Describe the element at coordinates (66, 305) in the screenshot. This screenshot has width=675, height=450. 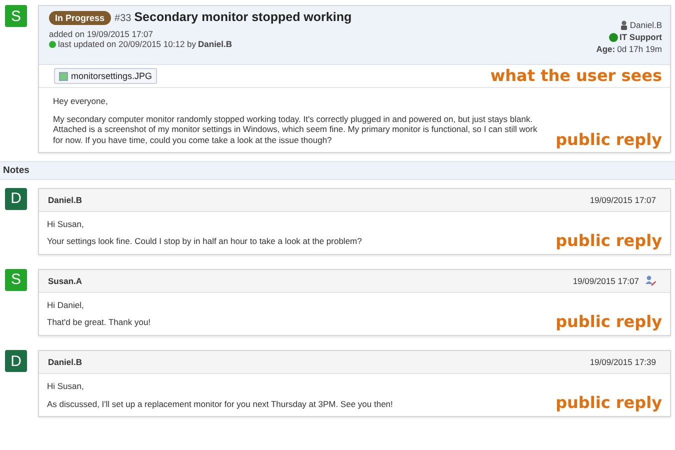
I see `note-paragraph: Hi Daniel,` at that location.